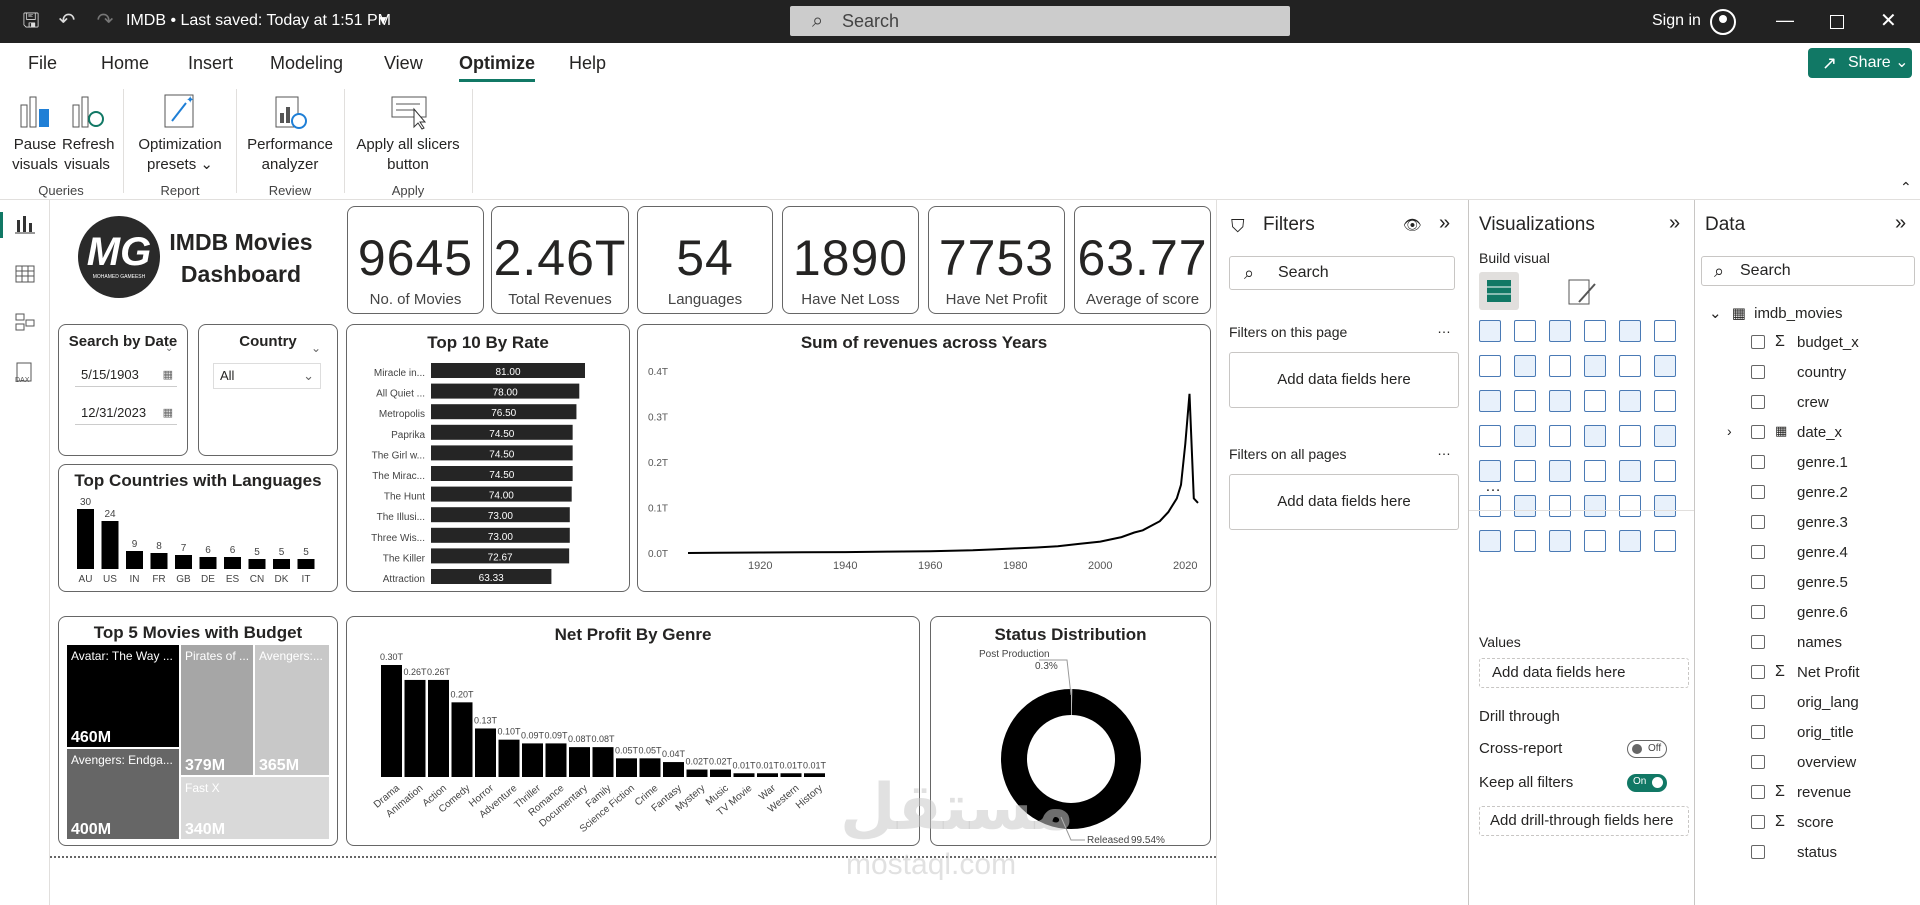 This screenshot has width=1920, height=905. I want to click on eye-icon: 👁, so click(1412, 225).